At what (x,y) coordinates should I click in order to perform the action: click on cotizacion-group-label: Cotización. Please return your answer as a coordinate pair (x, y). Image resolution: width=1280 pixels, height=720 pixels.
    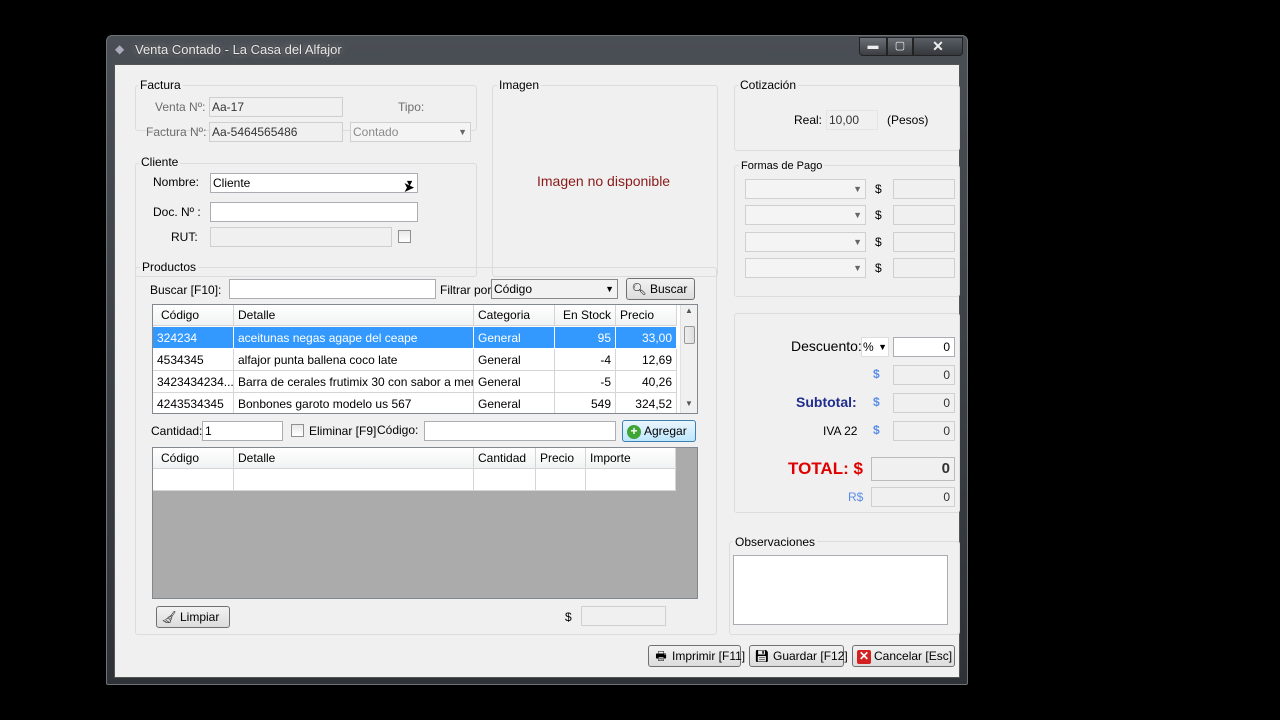
    Looking at the image, I should click on (768, 85).